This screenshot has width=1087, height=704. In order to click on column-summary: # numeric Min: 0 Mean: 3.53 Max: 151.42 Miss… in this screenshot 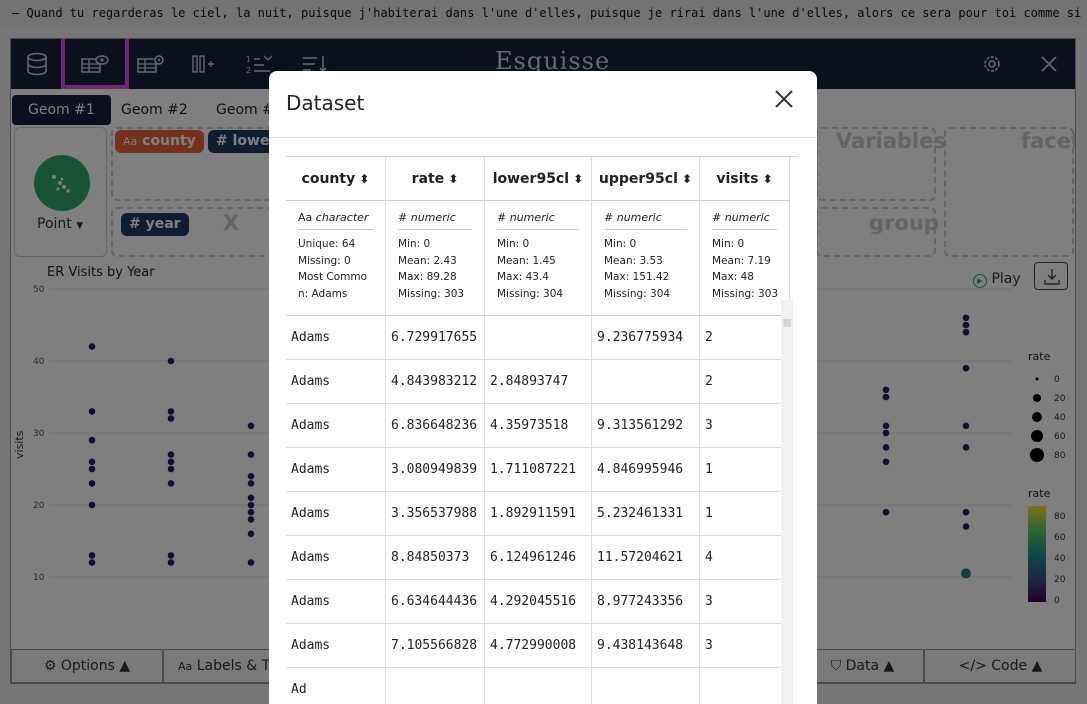, I will do `click(646, 258)`.